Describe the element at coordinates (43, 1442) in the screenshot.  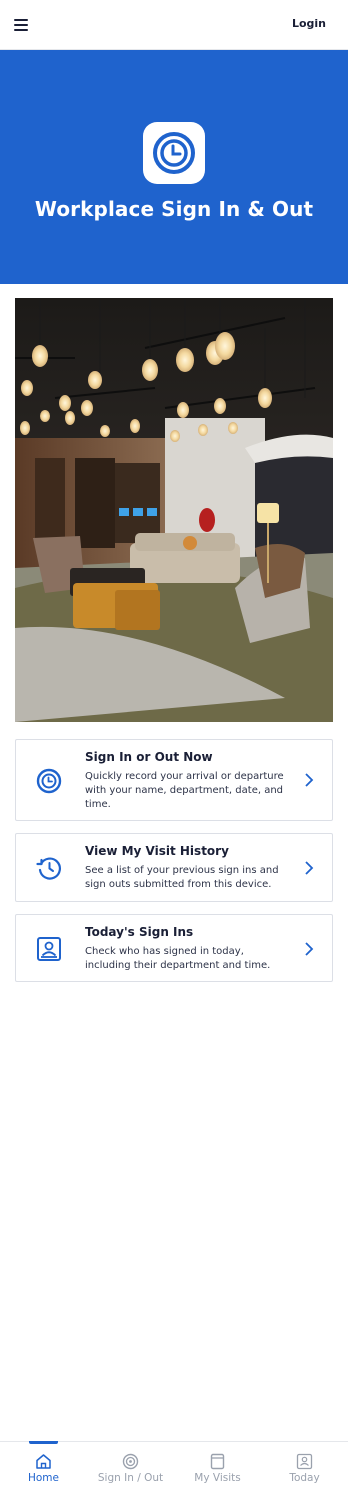
I see `active-tab-indicator` at that location.